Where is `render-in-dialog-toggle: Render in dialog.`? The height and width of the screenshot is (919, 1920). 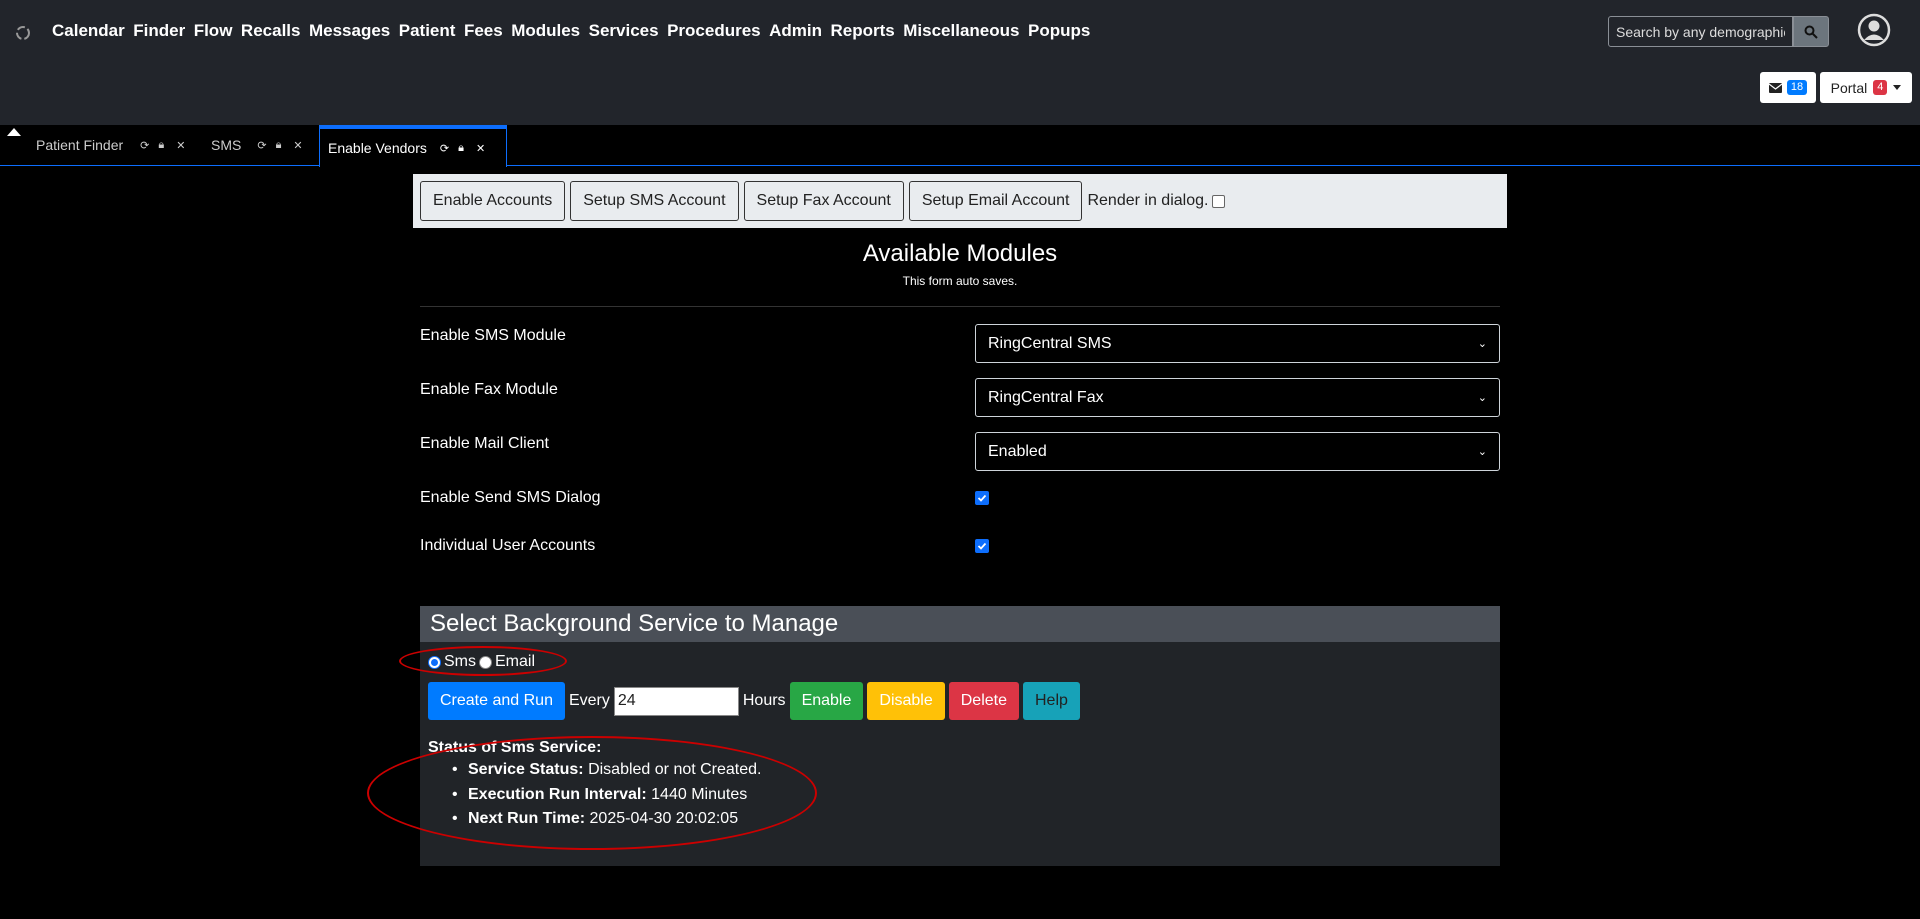
render-in-dialog-toggle: Render in dialog. is located at coordinates (1156, 201).